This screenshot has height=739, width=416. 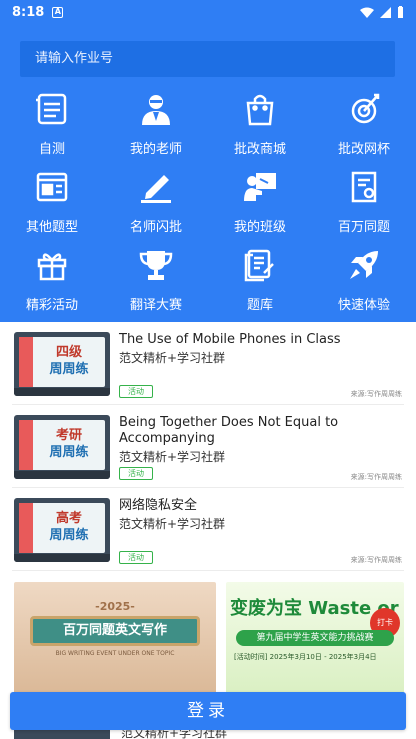 I want to click on classroom-icon, so click(x=260, y=187).